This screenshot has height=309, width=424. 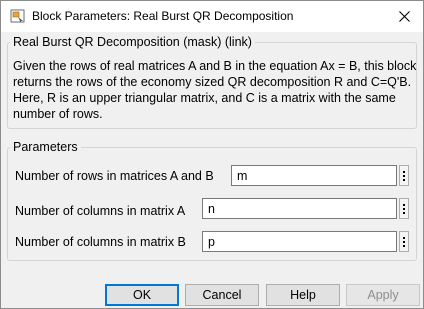 What do you see at coordinates (45, 147) in the screenshot?
I see `parameters-group-title: Parameters` at bounding box center [45, 147].